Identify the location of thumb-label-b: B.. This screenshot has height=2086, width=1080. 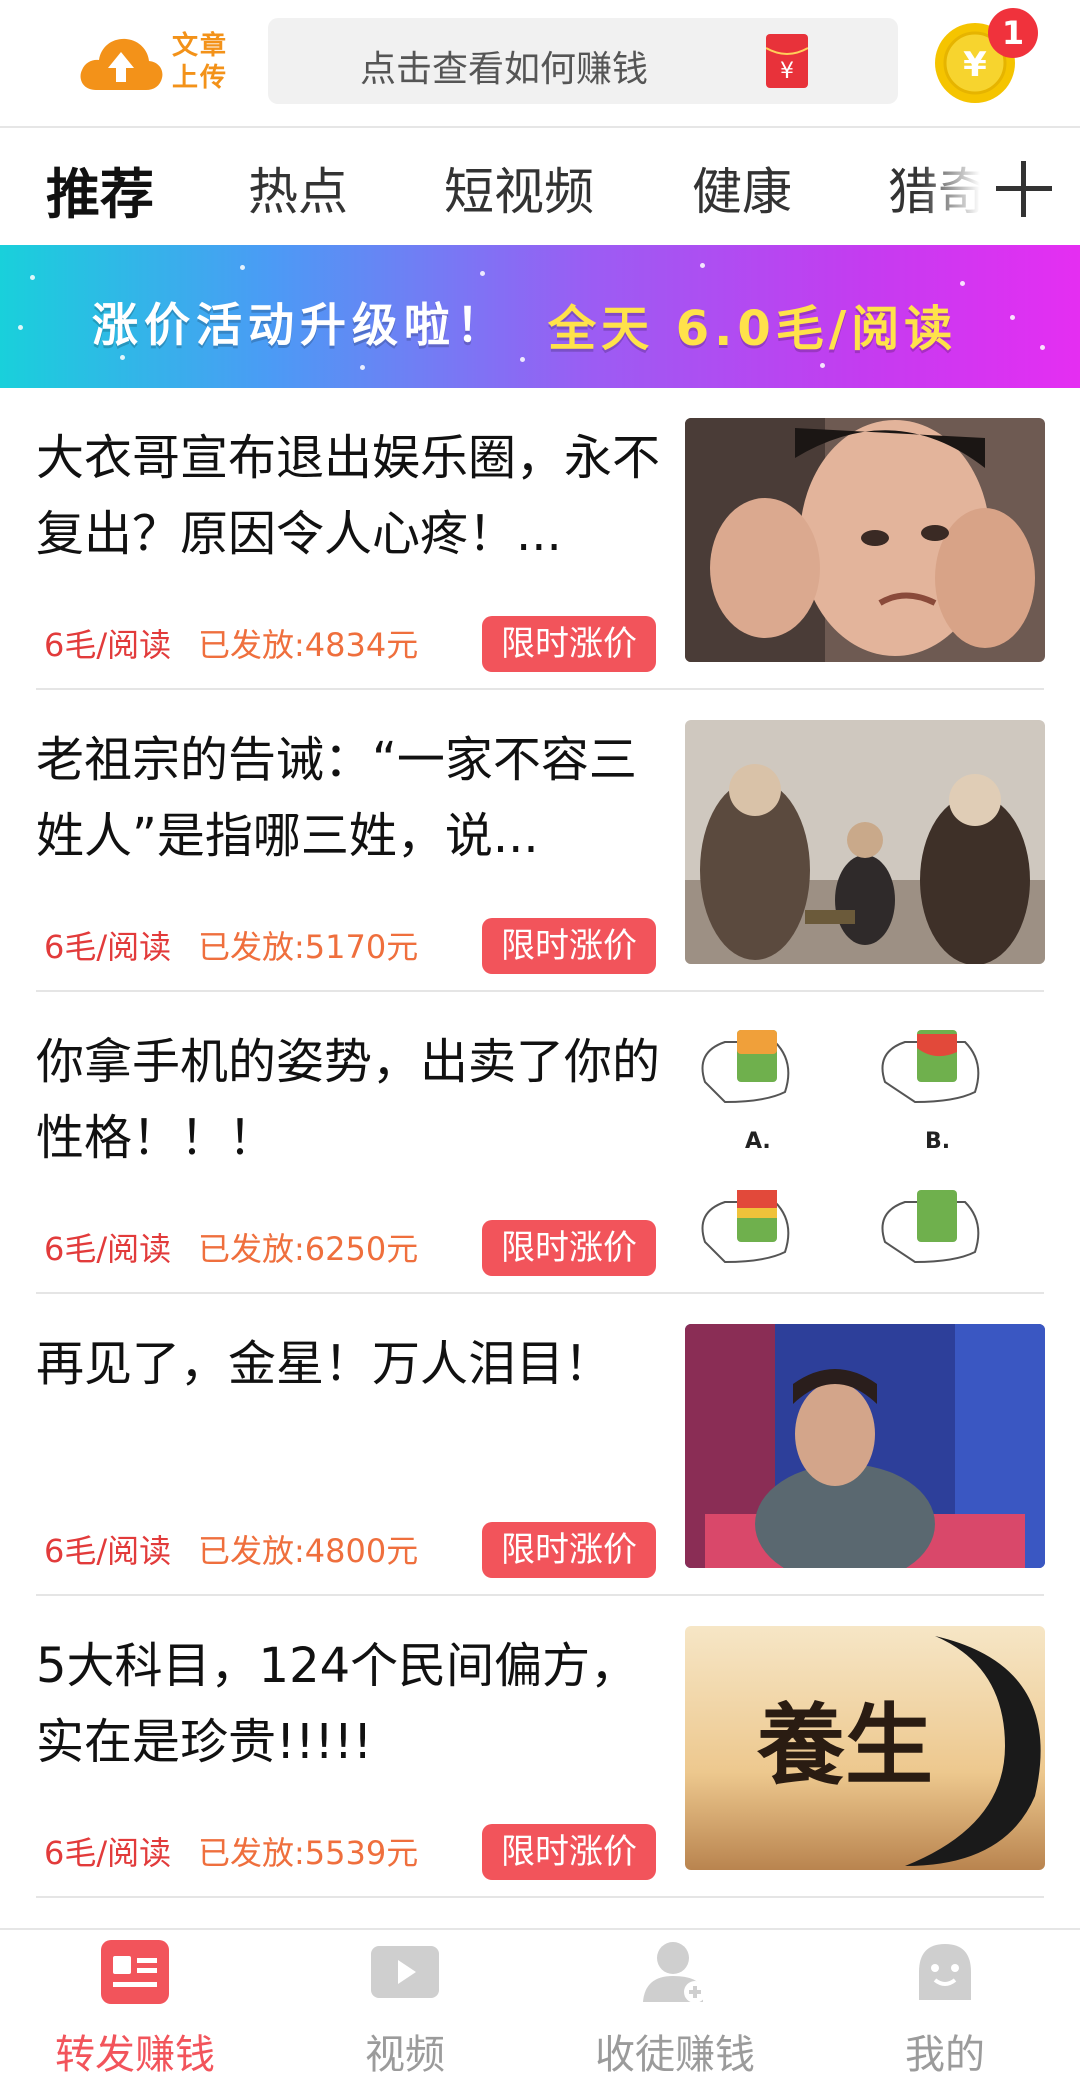
(937, 1141).